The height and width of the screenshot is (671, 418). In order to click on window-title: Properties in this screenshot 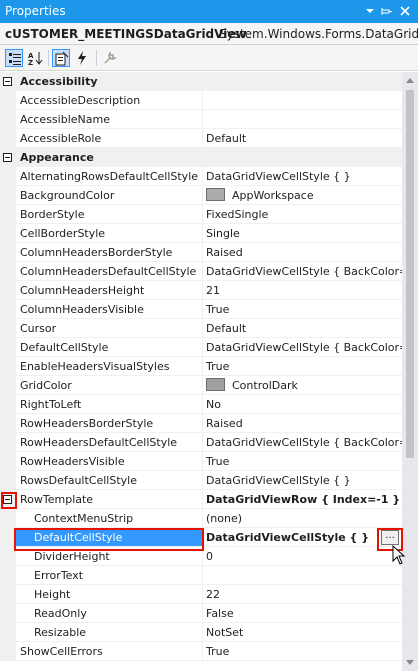, I will do `click(35, 11)`.